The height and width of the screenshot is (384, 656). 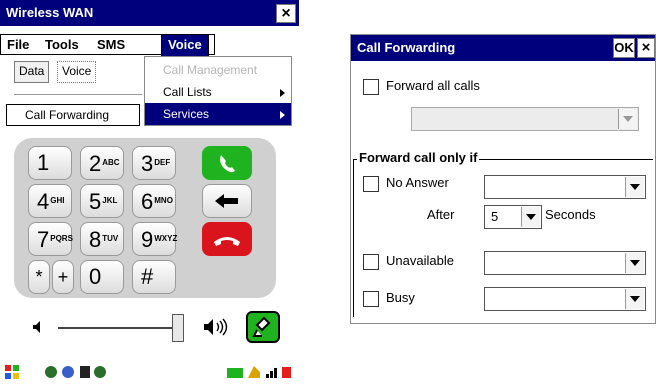 I want to click on taskbar, so click(x=149, y=372).